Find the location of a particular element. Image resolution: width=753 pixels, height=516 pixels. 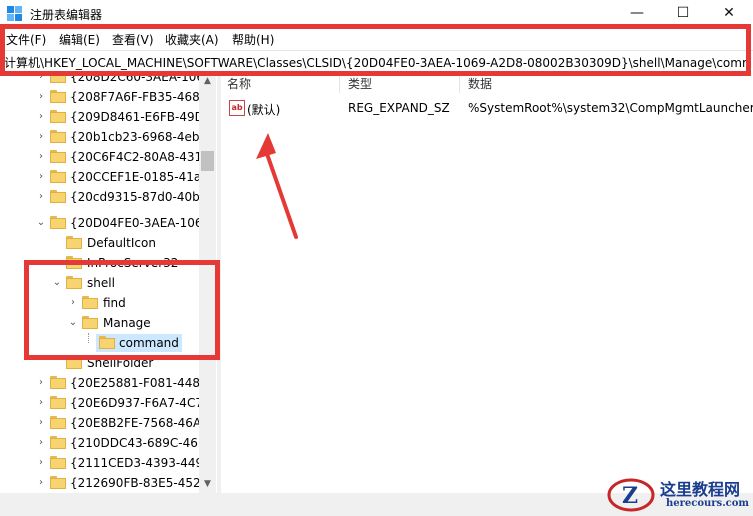

tree-item: DefaultIcon is located at coordinates (100, 243).